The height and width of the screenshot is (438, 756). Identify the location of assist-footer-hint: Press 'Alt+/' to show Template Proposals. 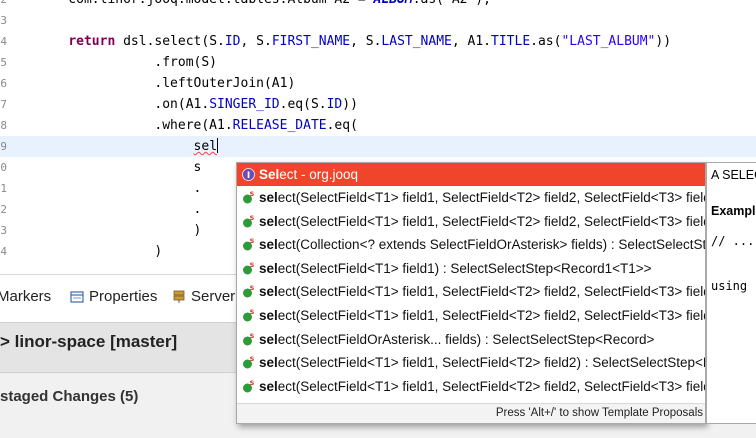
(471, 413).